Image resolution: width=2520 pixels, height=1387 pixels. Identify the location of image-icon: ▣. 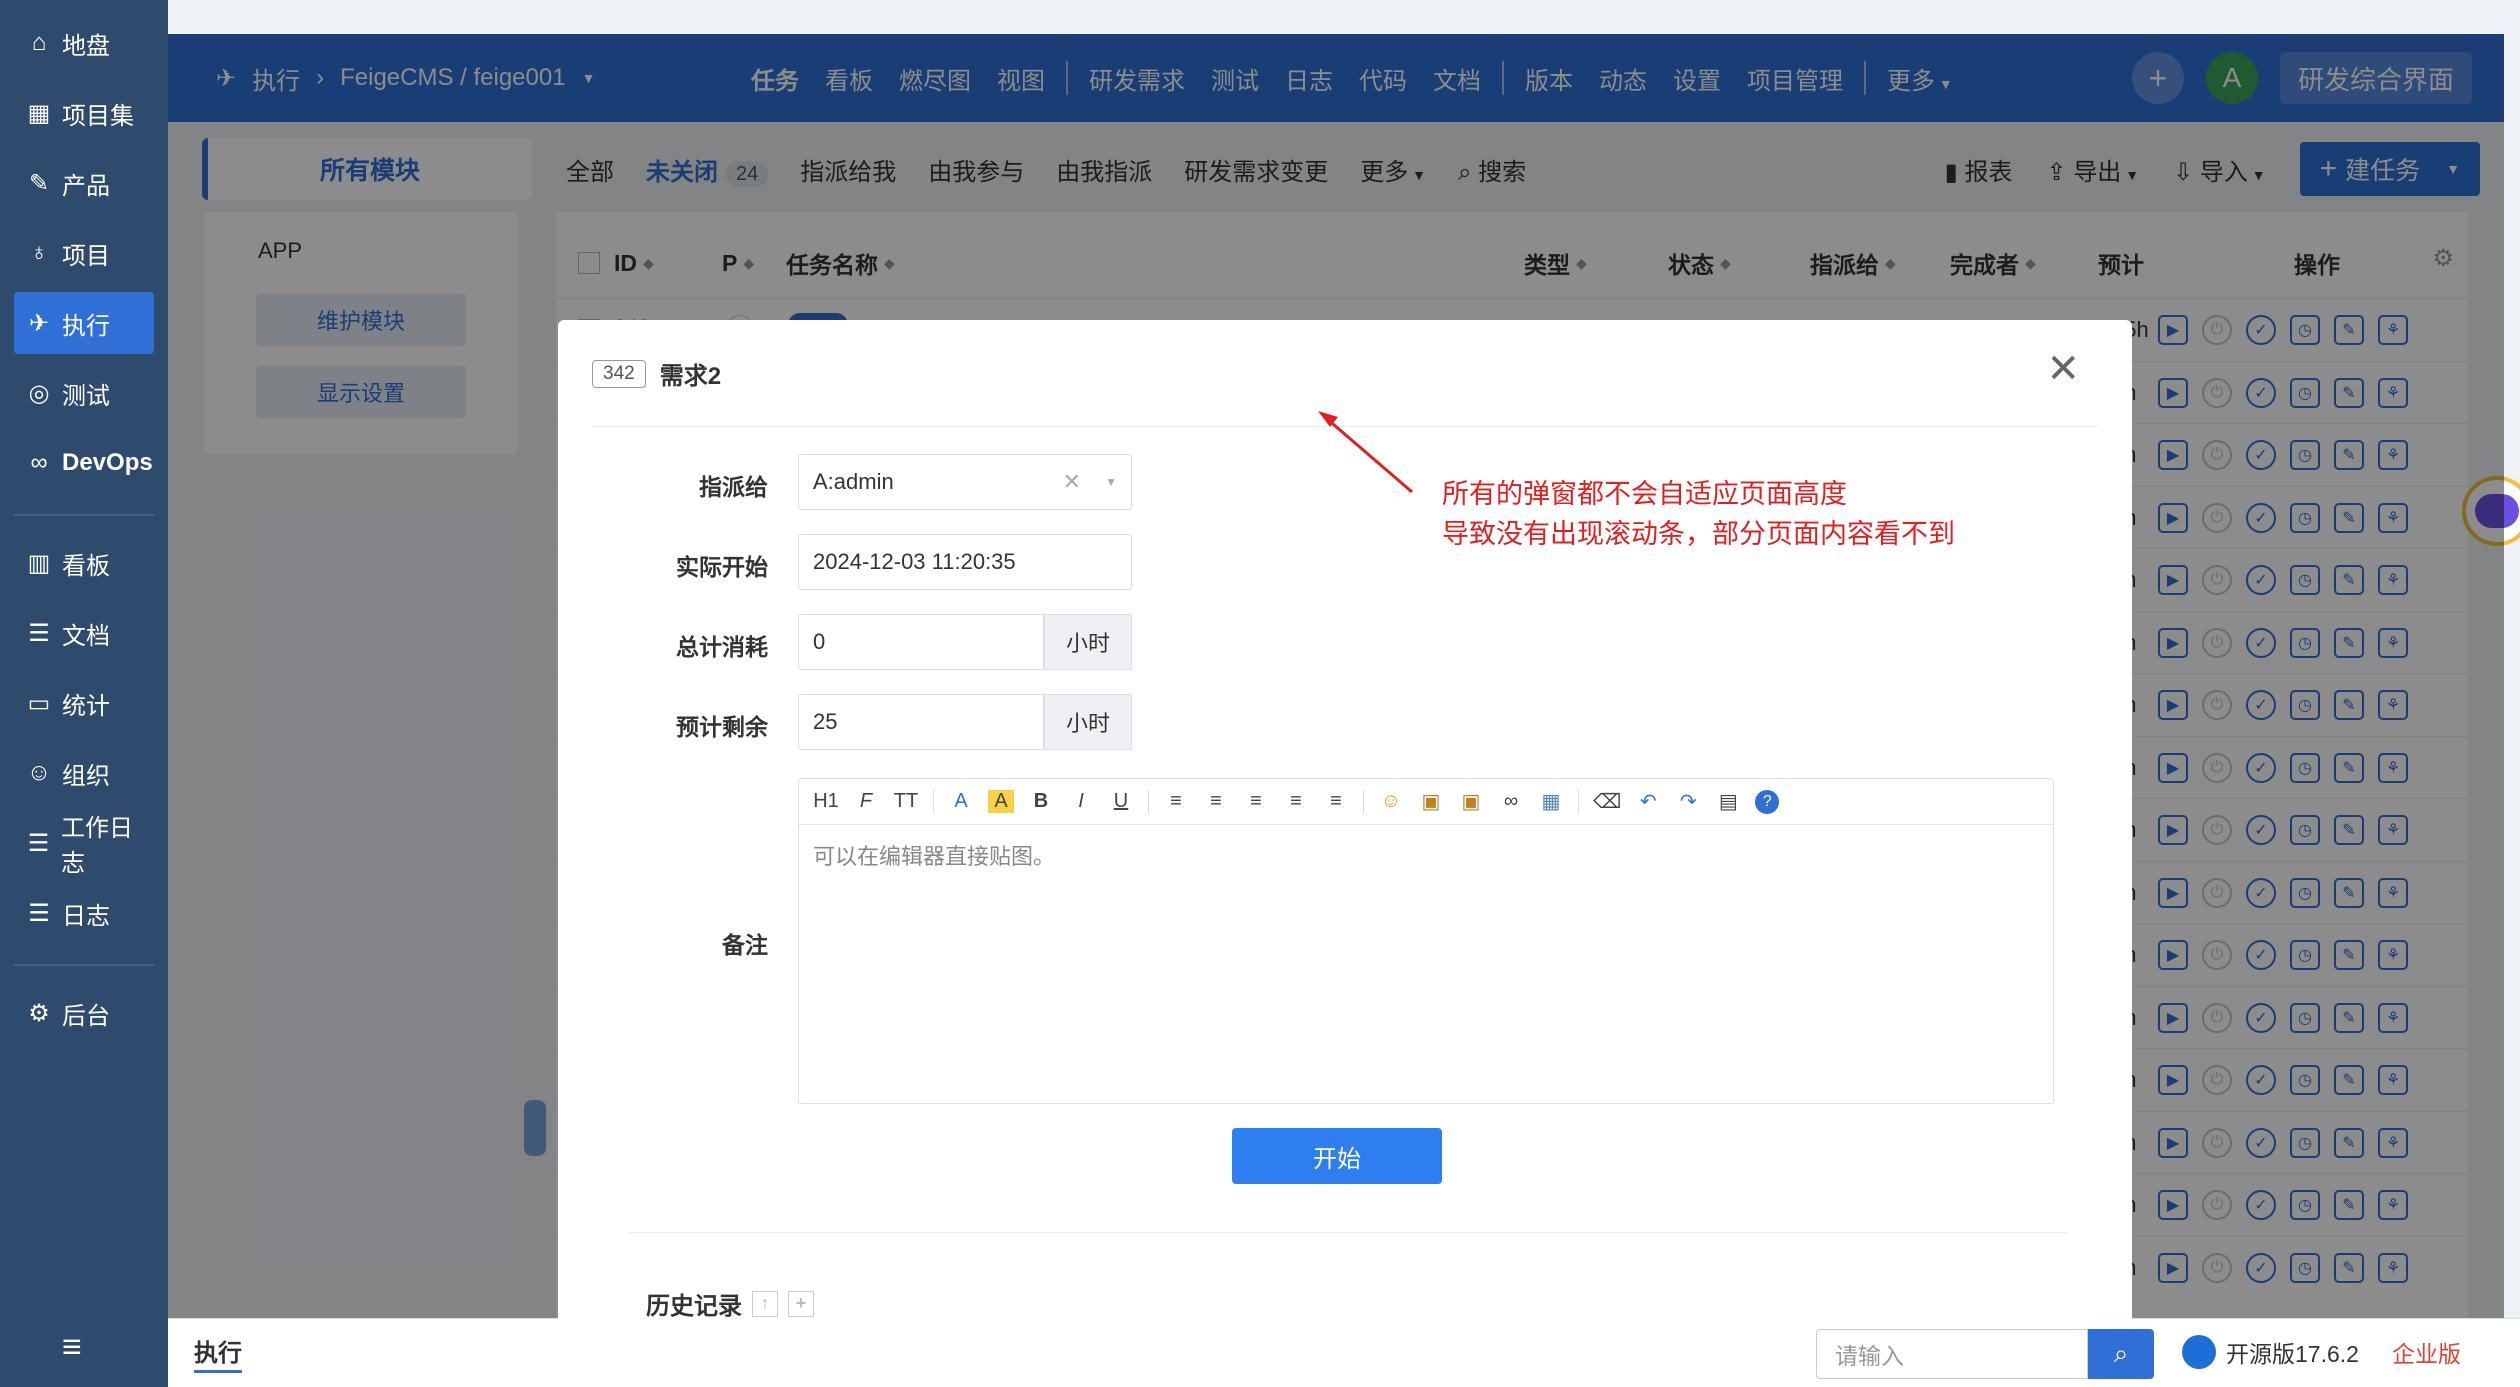
(1431, 801).